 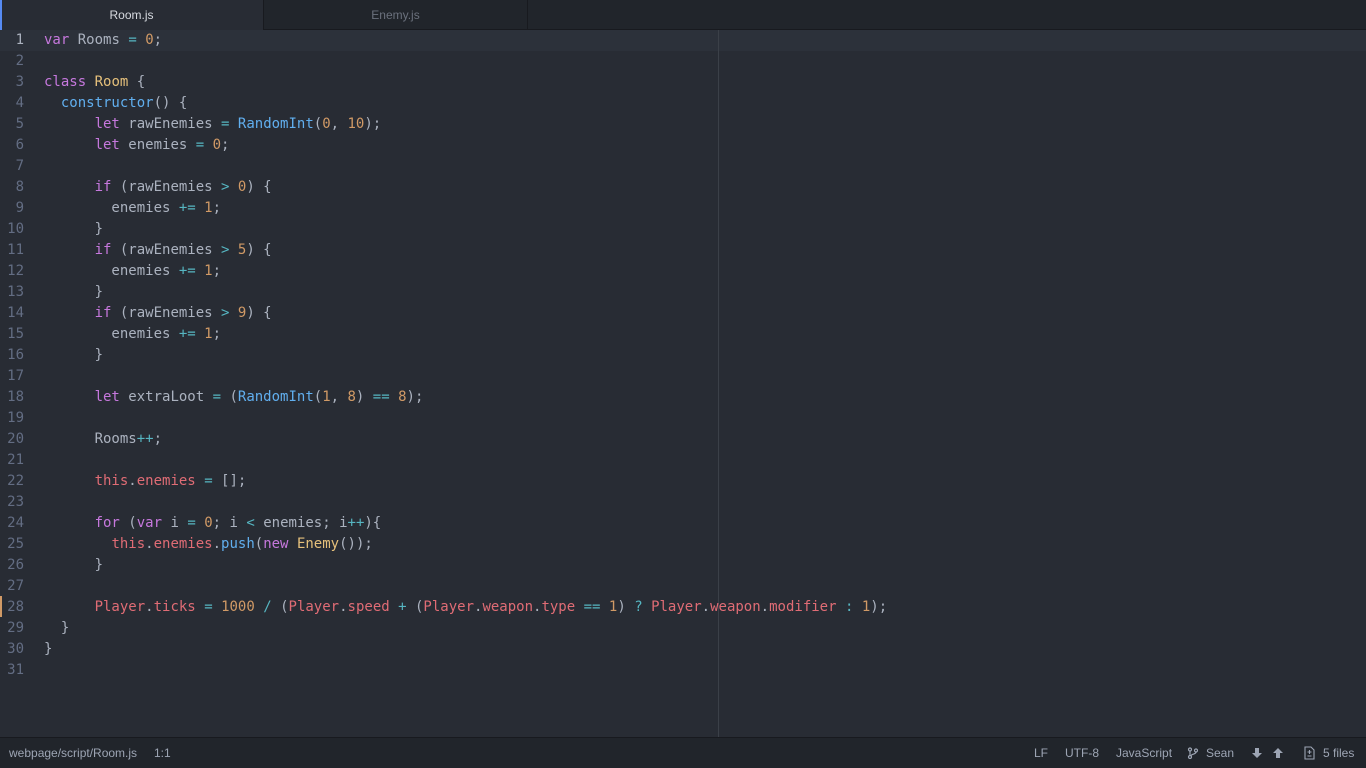 I want to click on code-line: 20 Rooms++;, so click(x=683, y=439).